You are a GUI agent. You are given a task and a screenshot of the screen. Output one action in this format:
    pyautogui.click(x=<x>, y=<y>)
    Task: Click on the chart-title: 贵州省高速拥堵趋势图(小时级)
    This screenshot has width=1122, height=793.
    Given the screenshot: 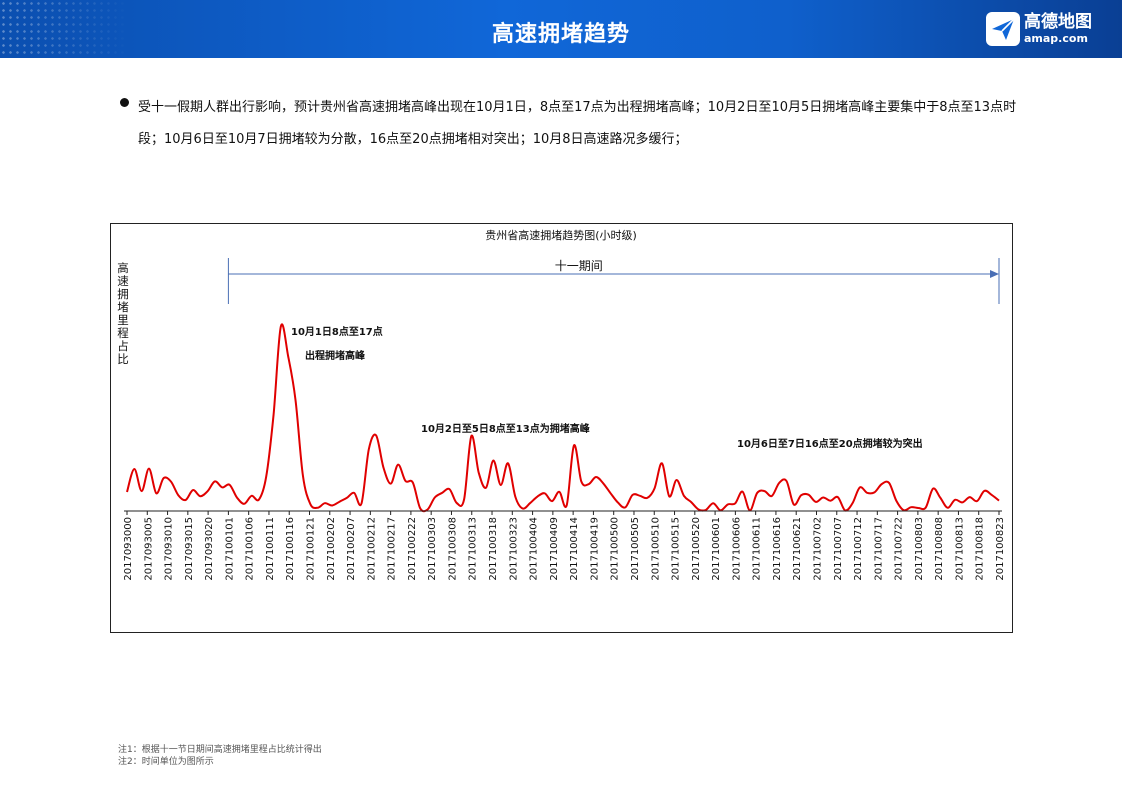 What is the action you would take?
    pyautogui.click(x=561, y=235)
    